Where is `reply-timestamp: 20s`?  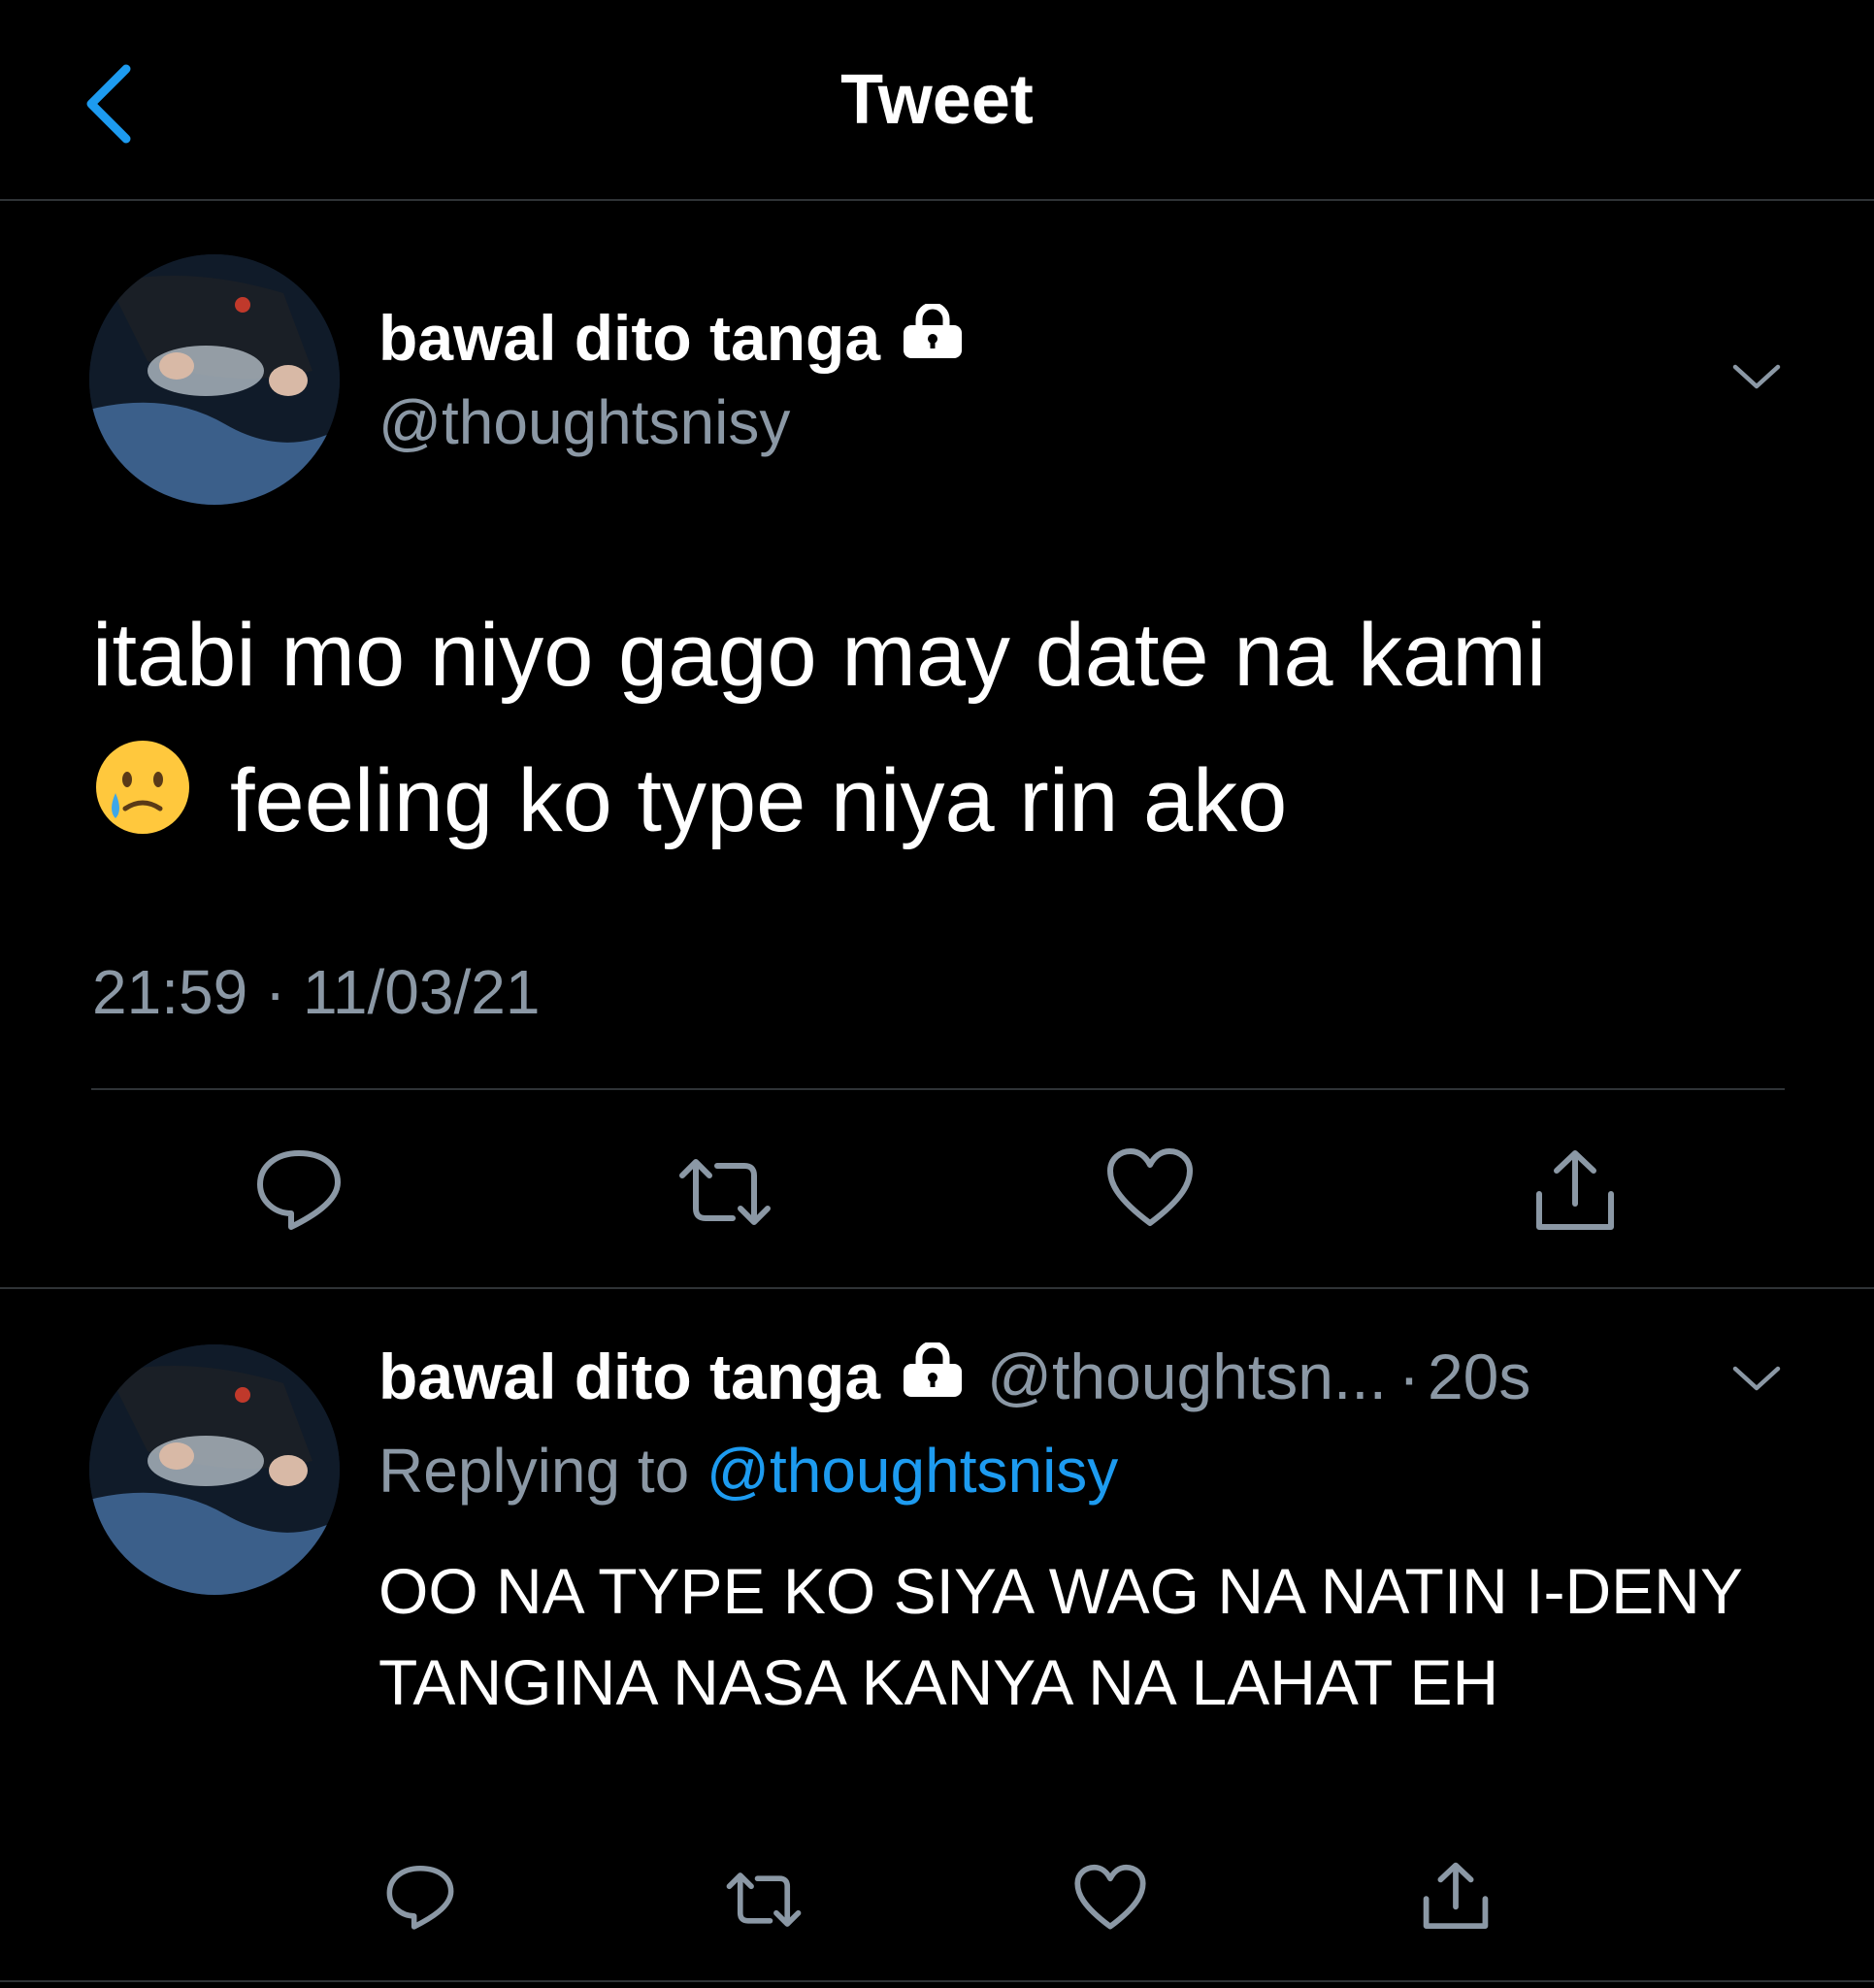 reply-timestamp: 20s is located at coordinates (1479, 1376).